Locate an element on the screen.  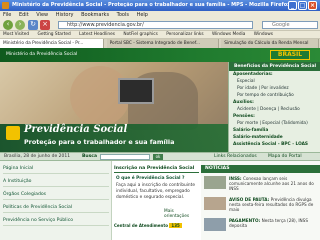
tab-label: Simulação do Cálculo da Renda Mensal is located at coordinates (266, 43).